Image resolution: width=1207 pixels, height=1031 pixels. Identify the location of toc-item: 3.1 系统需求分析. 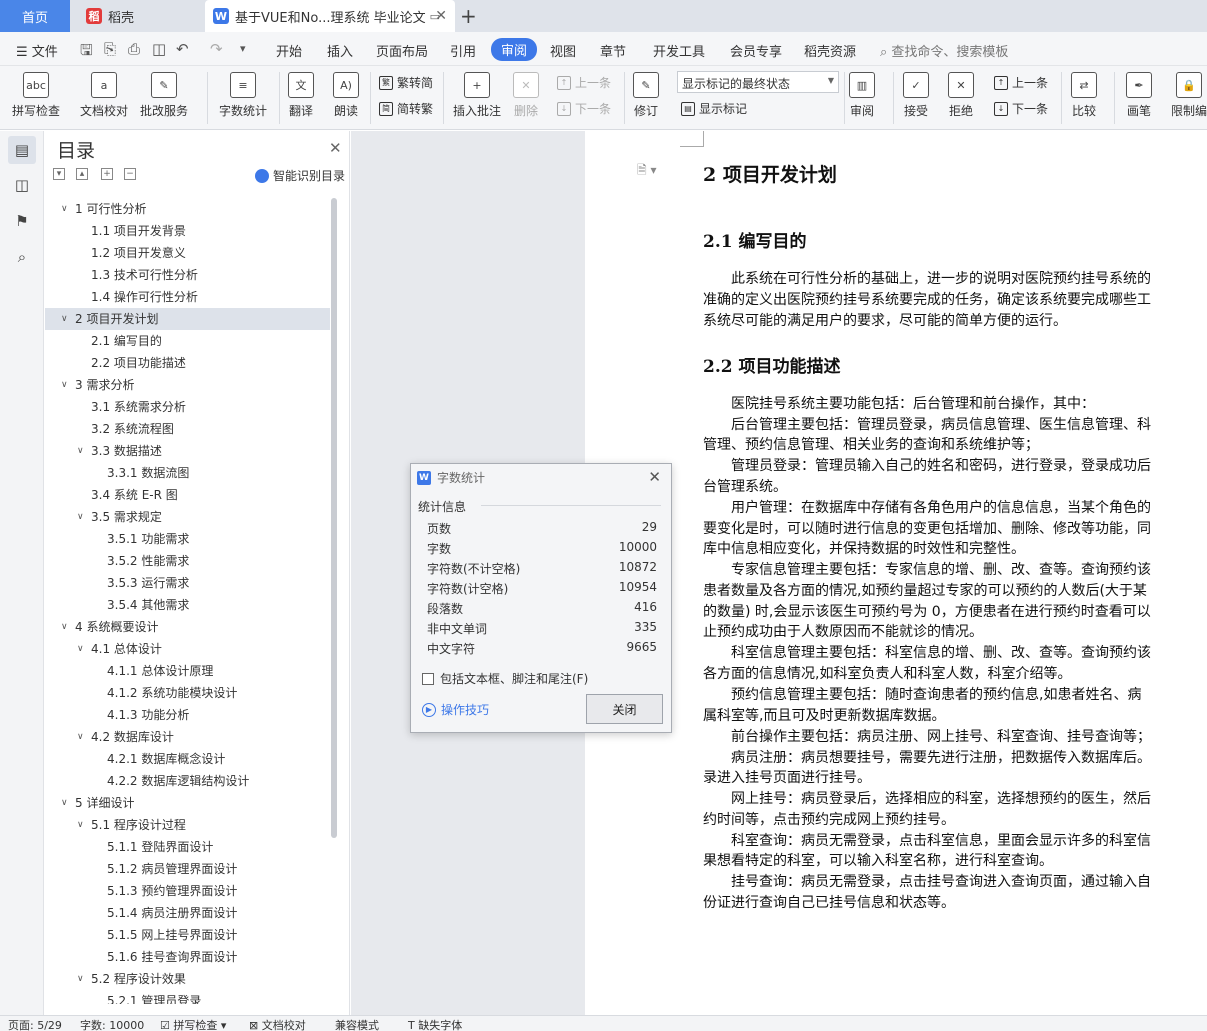
(187, 407).